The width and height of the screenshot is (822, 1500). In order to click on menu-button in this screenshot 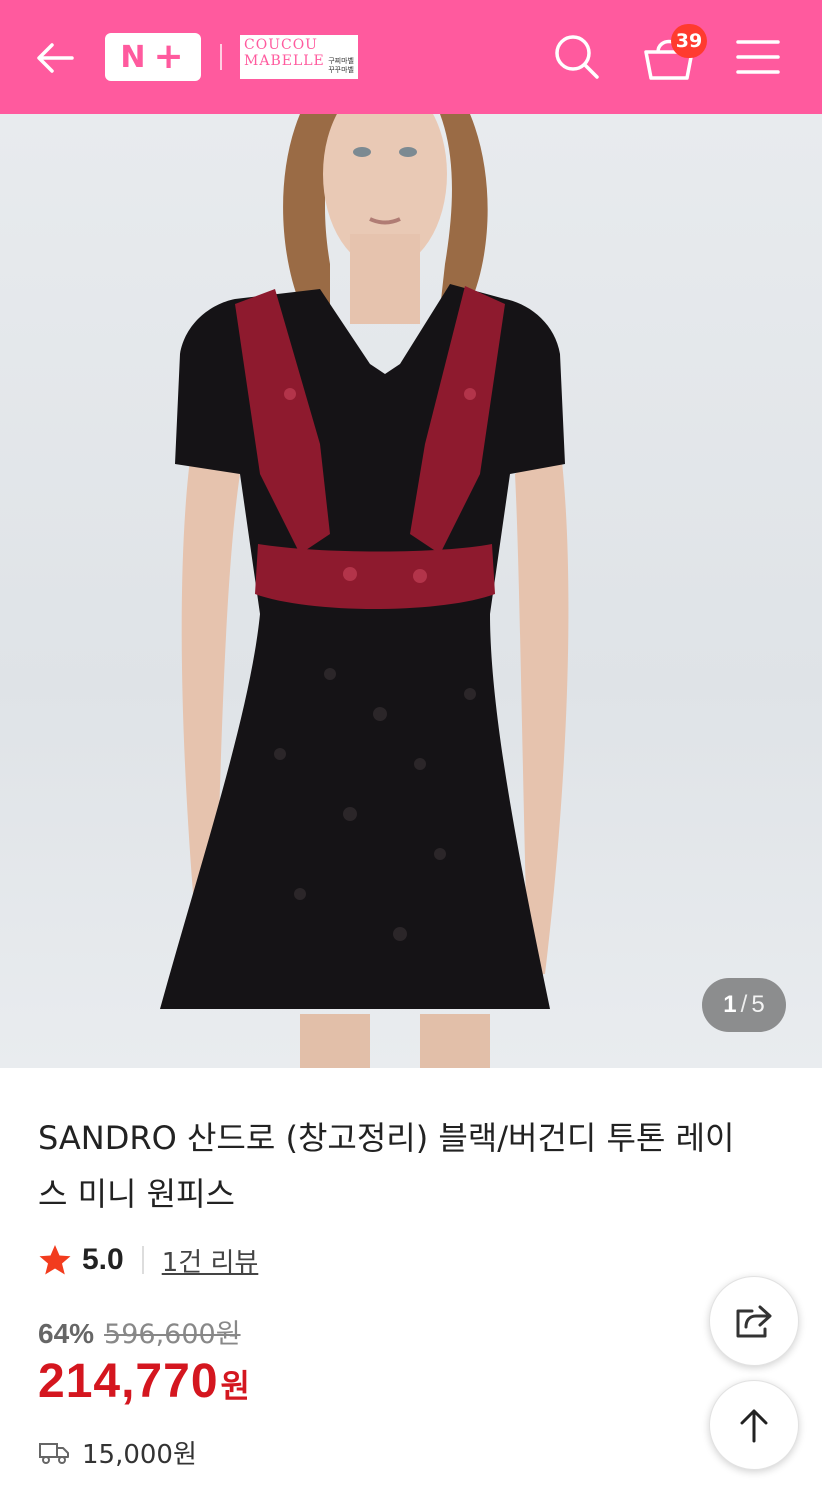, I will do `click(758, 57)`.